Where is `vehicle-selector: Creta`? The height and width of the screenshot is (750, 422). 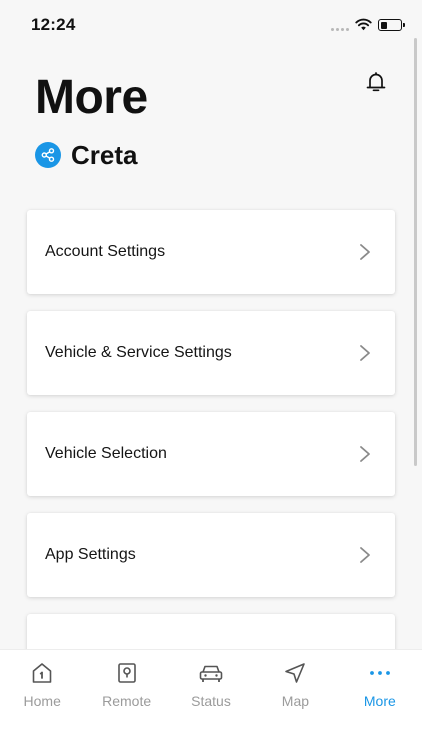
vehicle-selector: Creta is located at coordinates (86, 155).